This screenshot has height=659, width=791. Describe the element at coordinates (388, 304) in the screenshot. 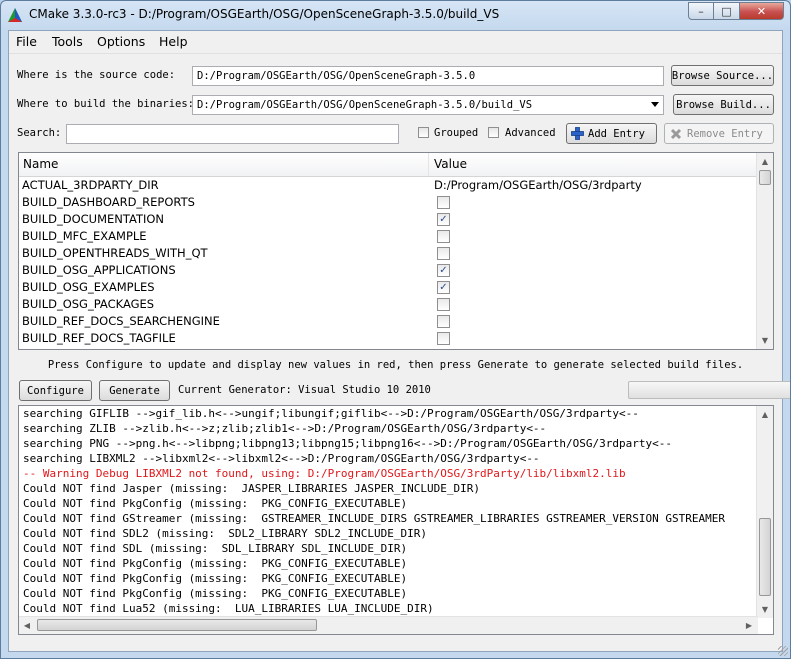

I see `table-row: BUILD_OSG_PACKAGES` at that location.